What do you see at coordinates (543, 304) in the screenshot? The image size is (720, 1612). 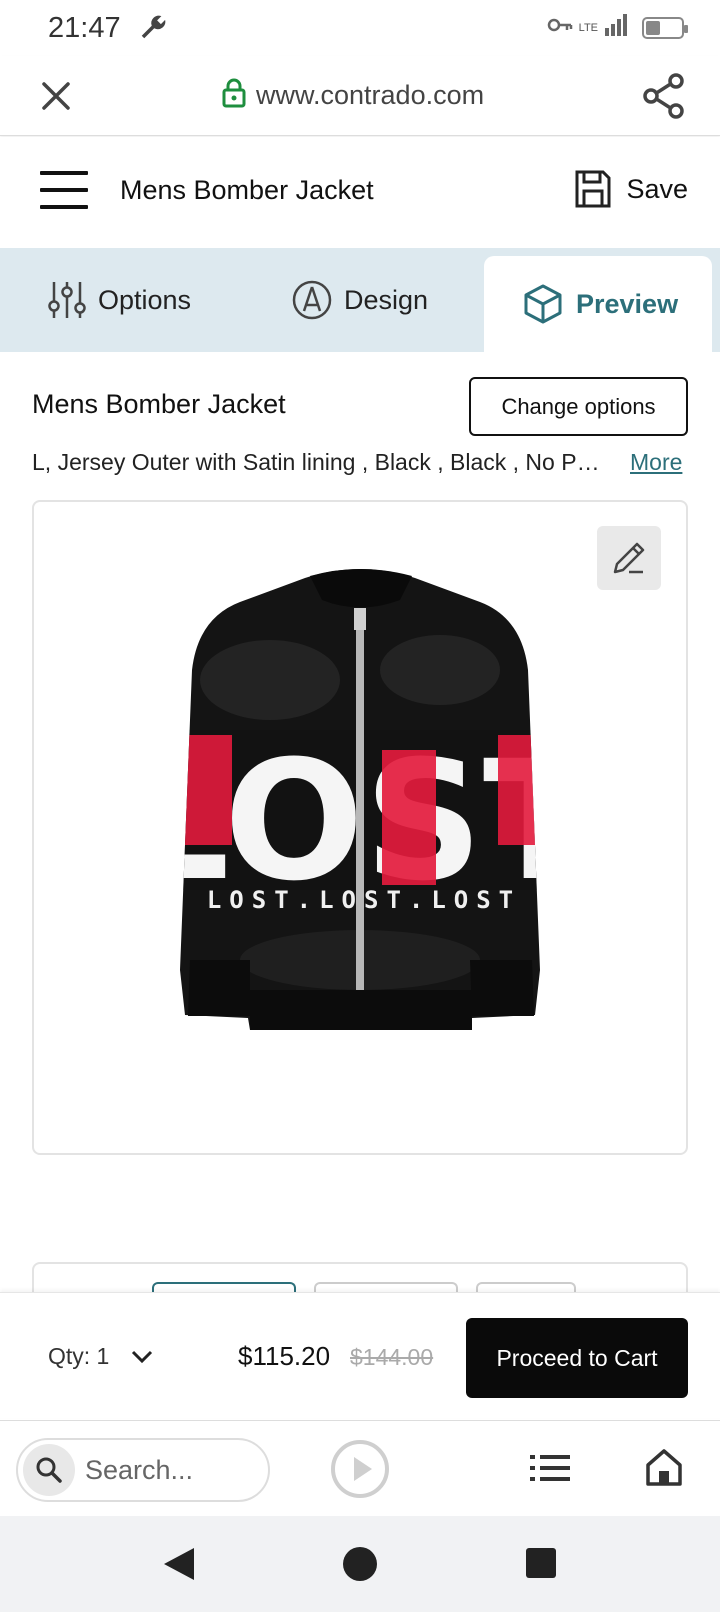 I see `cube-icon` at bounding box center [543, 304].